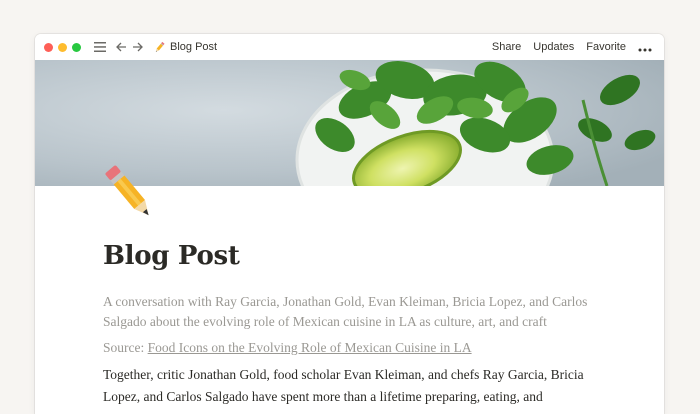 The height and width of the screenshot is (414, 700). Describe the element at coordinates (506, 47) in the screenshot. I see `share-button: Share` at that location.